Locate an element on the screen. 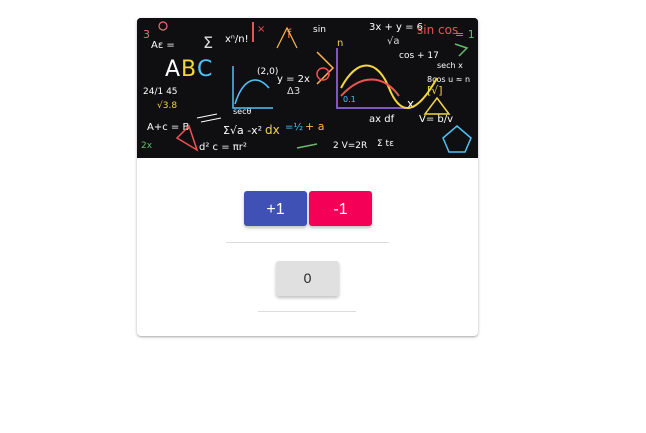 This screenshot has height=433, width=646. svg-text: (2,0) is located at coordinates (267, 72).